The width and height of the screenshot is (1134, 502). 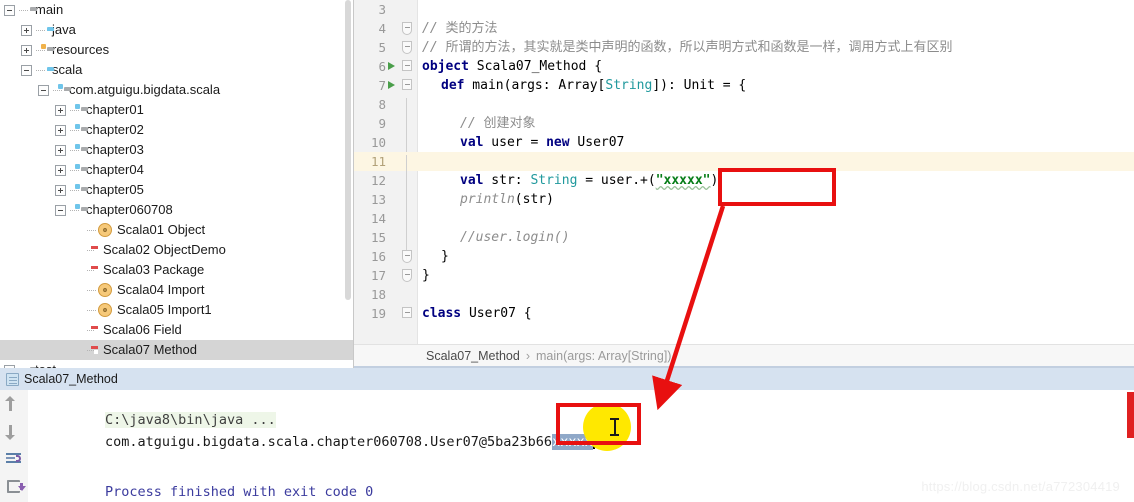 What do you see at coordinates (12, 379) in the screenshot?
I see `console-tab-icon` at bounding box center [12, 379].